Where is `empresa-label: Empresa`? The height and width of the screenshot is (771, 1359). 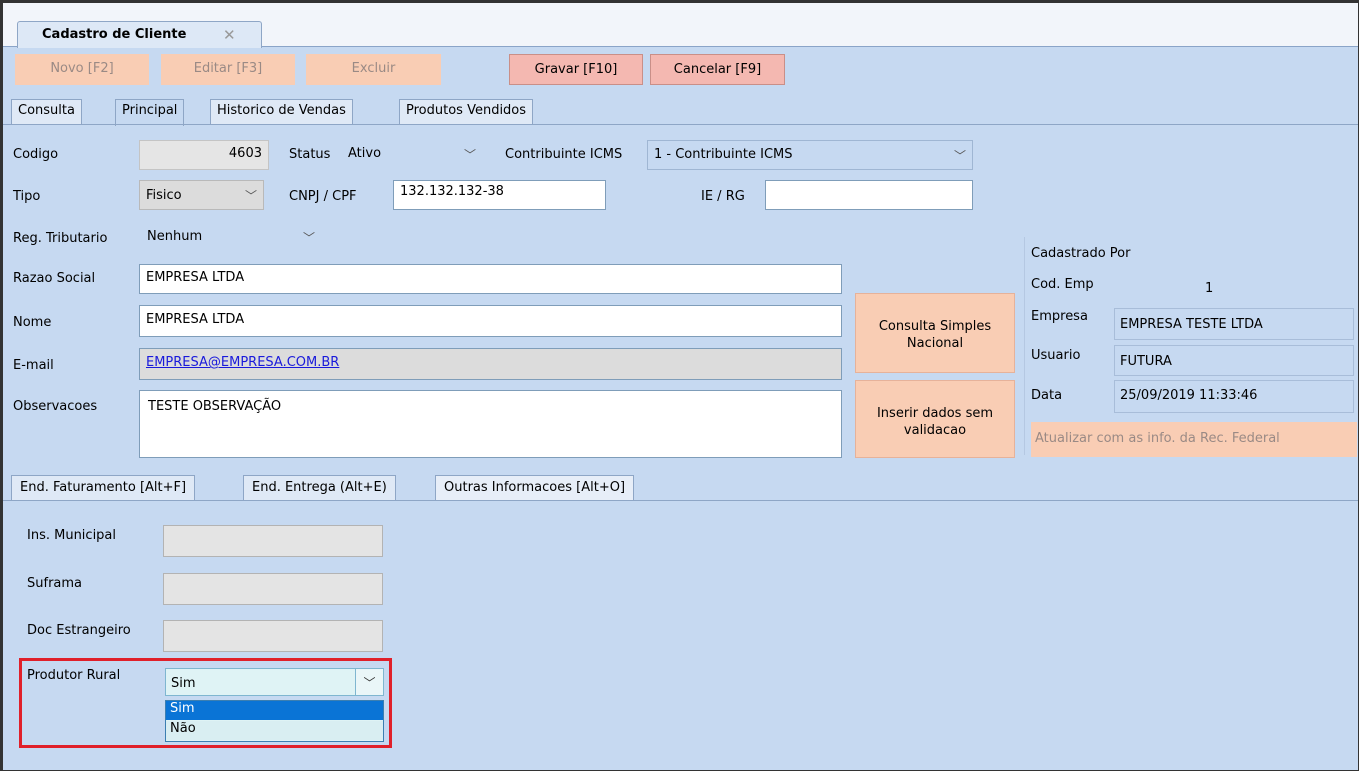 empresa-label: Empresa is located at coordinates (1059, 316).